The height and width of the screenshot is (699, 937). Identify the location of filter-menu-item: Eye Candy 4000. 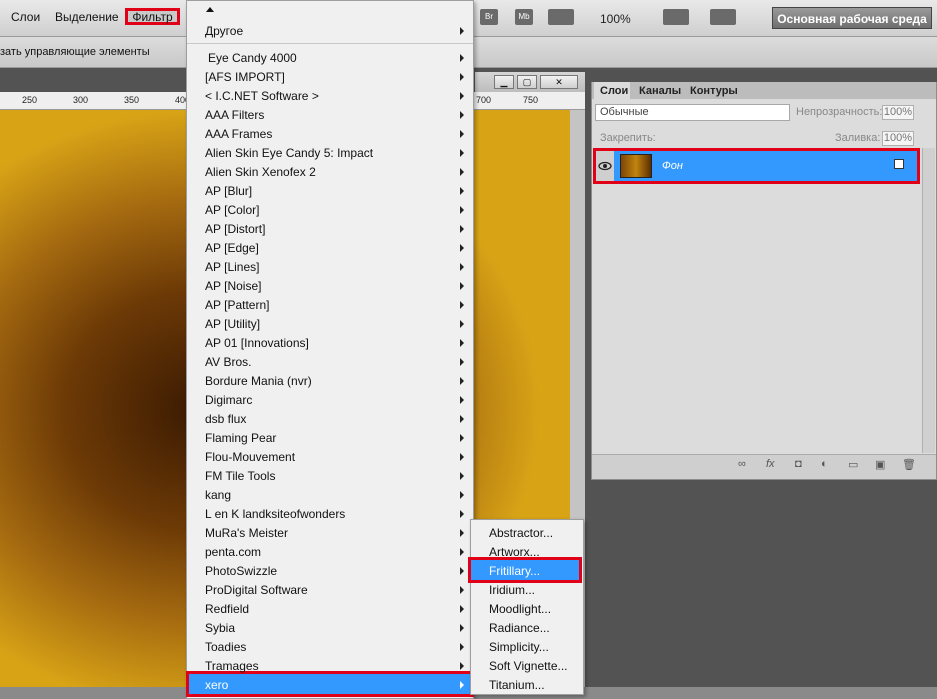
(252, 58).